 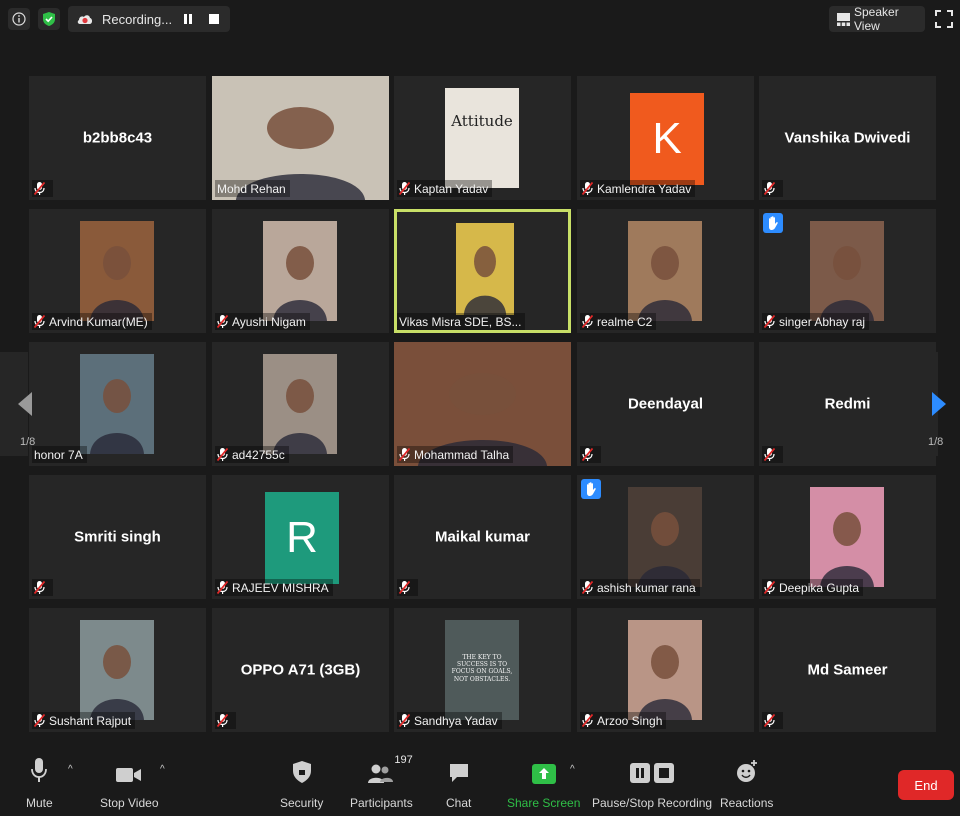 What do you see at coordinates (300, 670) in the screenshot?
I see `participant-tile: OPPO A71 (3GB)` at bounding box center [300, 670].